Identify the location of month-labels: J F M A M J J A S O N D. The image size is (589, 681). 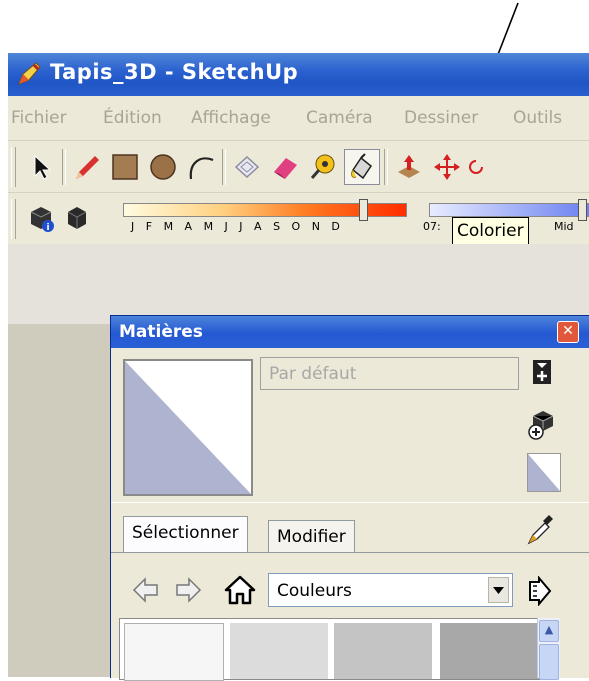
(237, 226).